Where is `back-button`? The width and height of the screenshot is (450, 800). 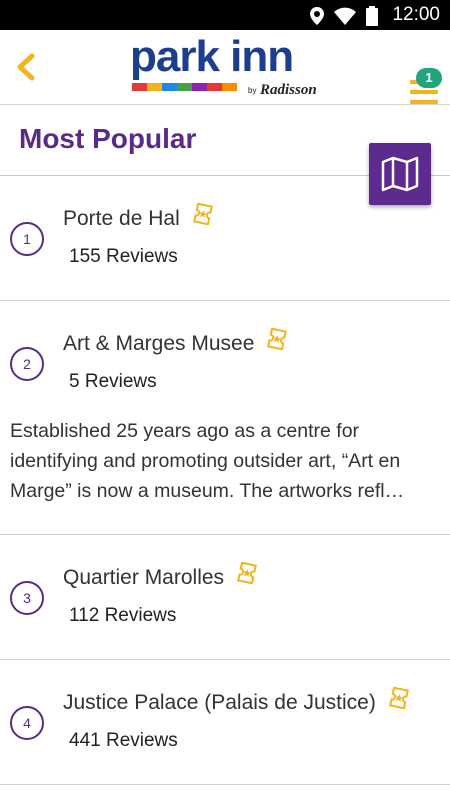 back-button is located at coordinates (26, 67).